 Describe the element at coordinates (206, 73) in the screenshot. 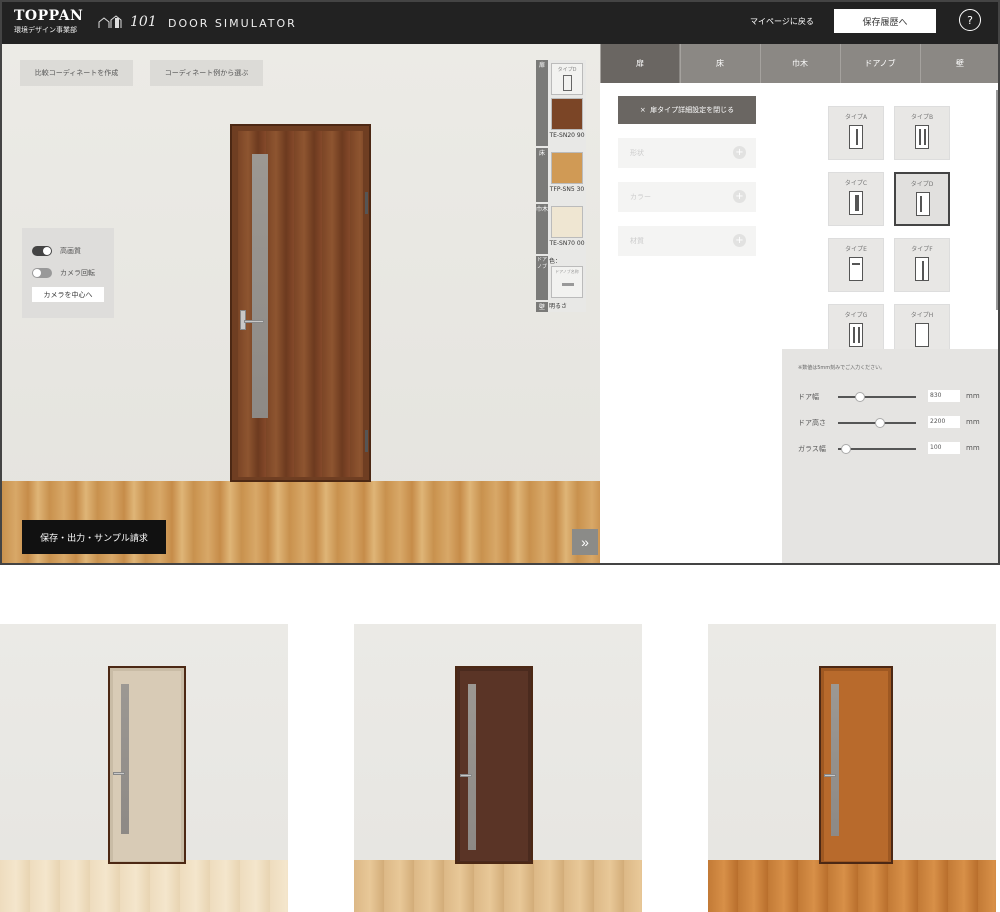

I see `examples-button: コーディネート例から選ぶ` at that location.